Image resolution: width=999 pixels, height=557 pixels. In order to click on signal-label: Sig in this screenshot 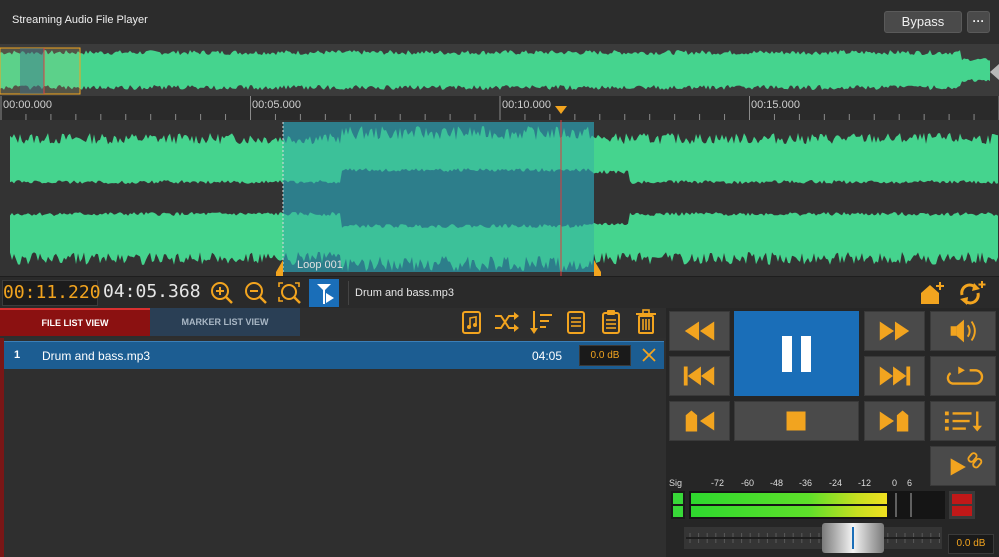, I will do `click(676, 483)`.